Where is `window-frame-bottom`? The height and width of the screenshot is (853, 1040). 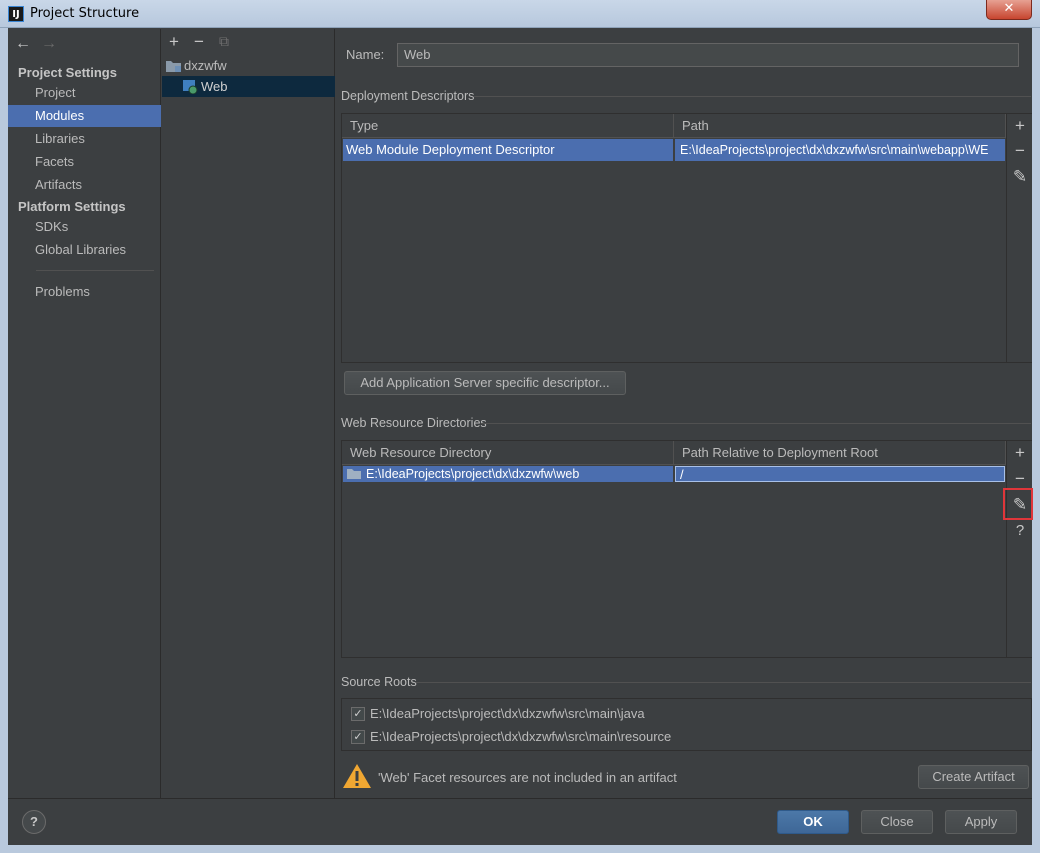 window-frame-bottom is located at coordinates (520, 849).